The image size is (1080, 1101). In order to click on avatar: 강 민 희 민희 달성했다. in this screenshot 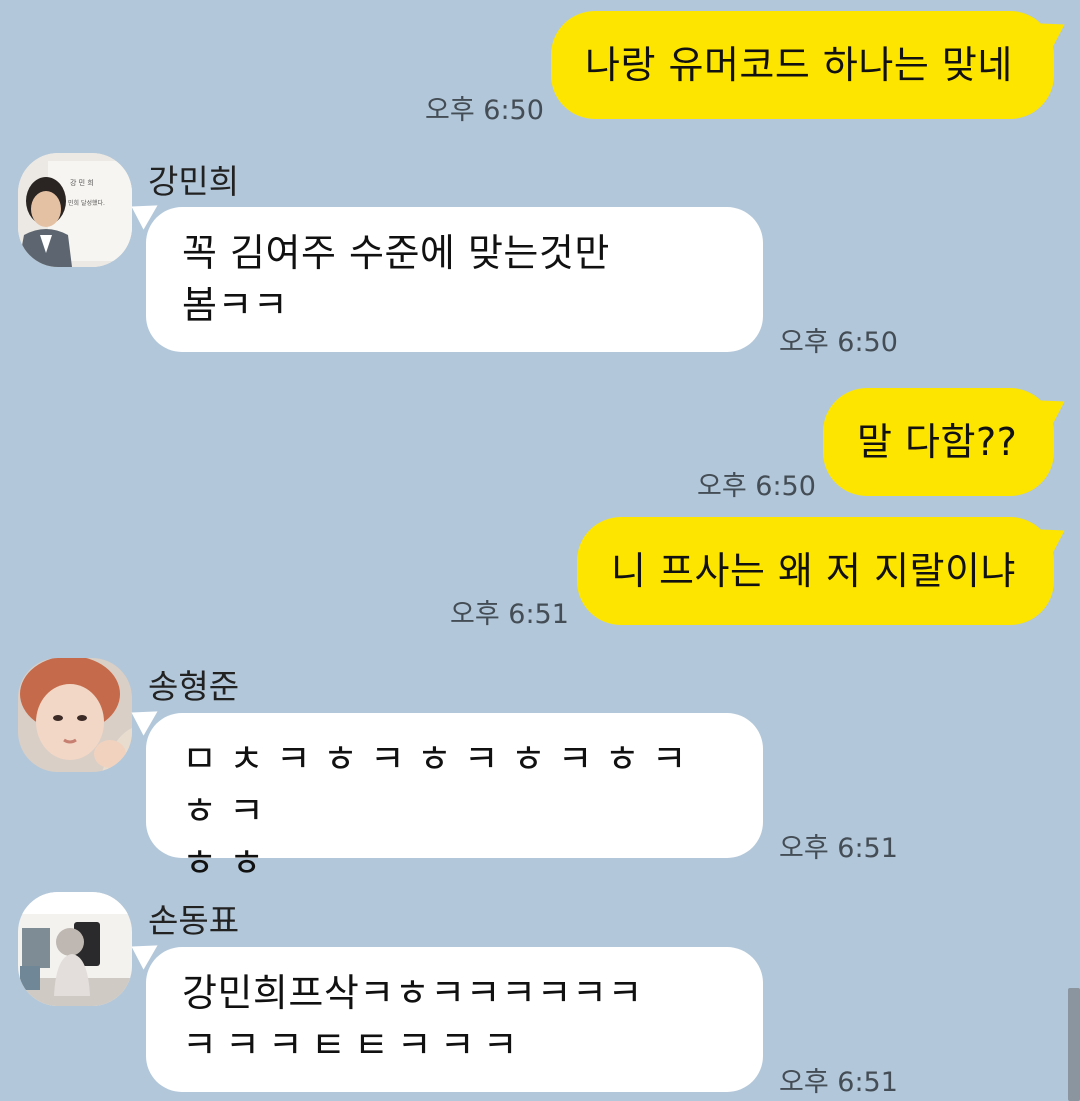, I will do `click(75, 210)`.